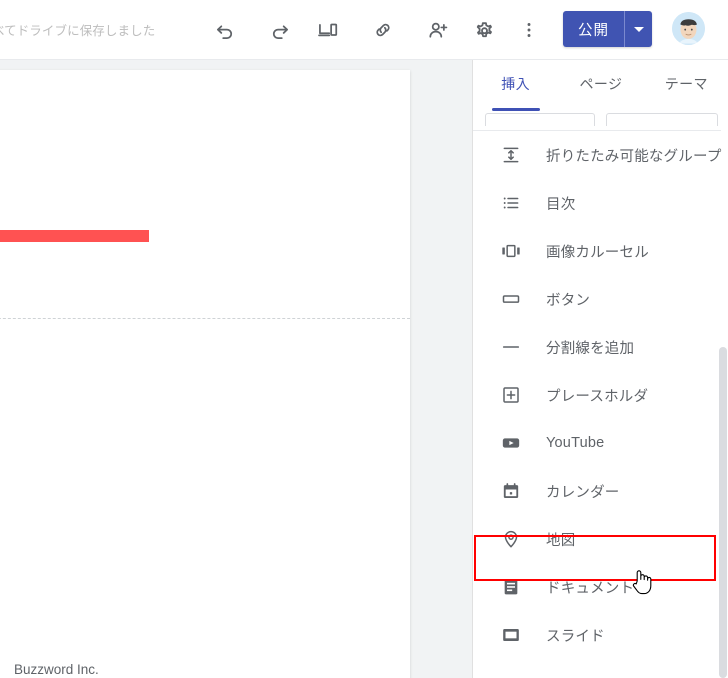 This screenshot has height=678, width=728. I want to click on insert-item-label: 分割線を追加, so click(590, 348).